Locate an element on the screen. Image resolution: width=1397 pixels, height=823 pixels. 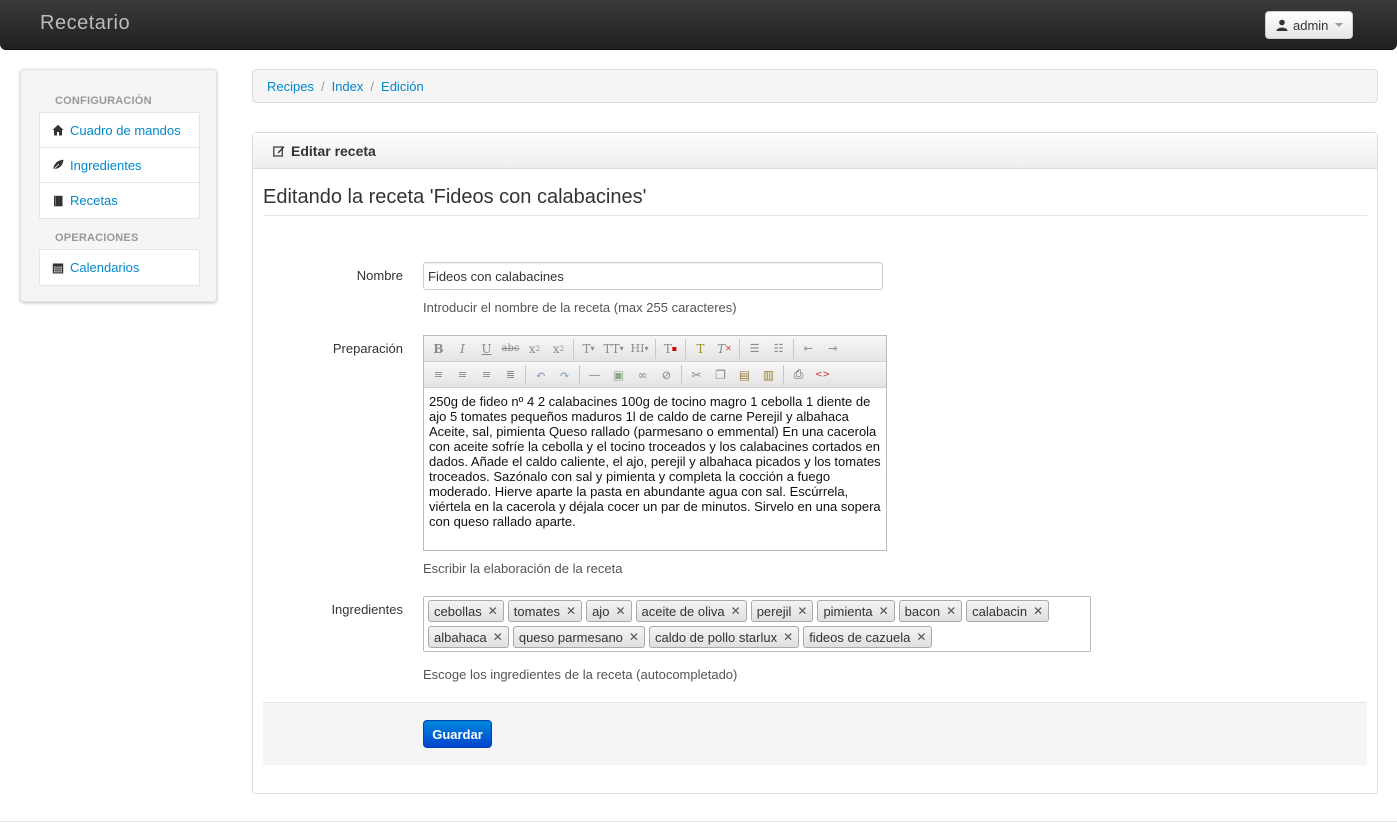
ingredient-tag: caldo de pollo starlux ✕ is located at coordinates (724, 637).